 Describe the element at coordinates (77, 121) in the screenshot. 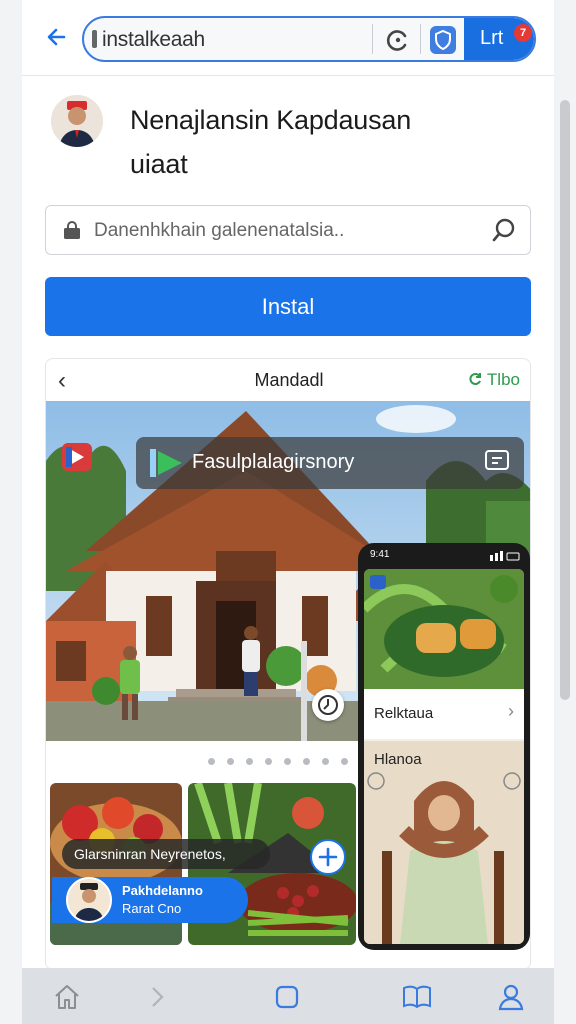

I see `avatar` at that location.